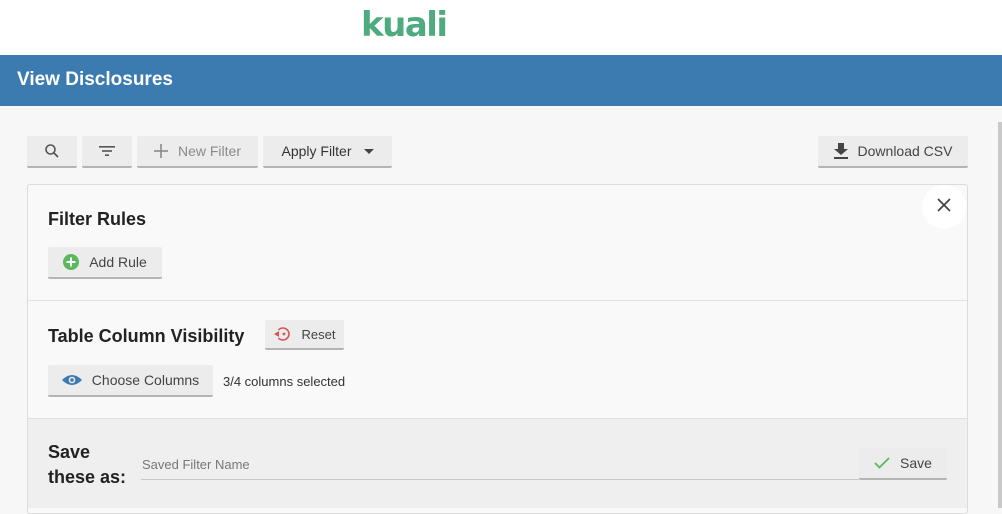 Image resolution: width=1002 pixels, height=514 pixels. I want to click on reset-label: Reset, so click(318, 334).